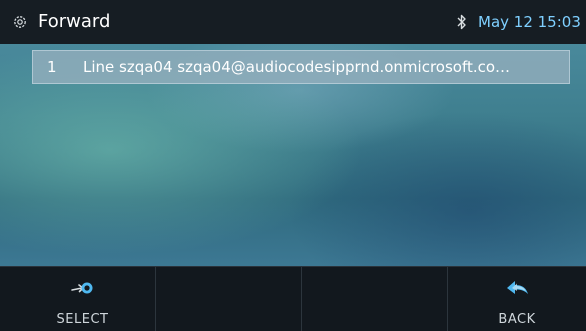  I want to click on back-softkey: BACK, so click(517, 299).